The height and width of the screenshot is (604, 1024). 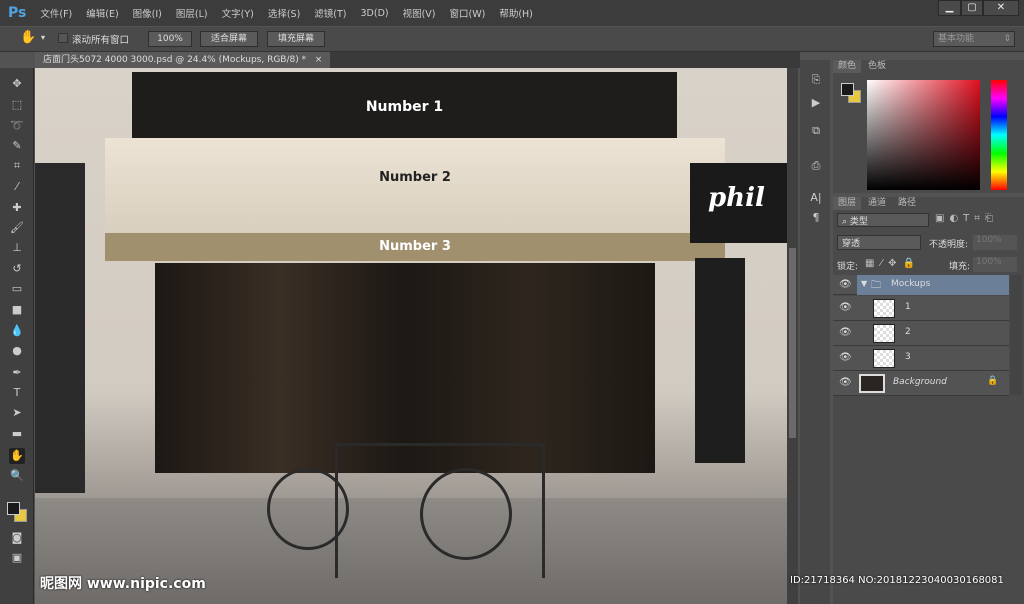 What do you see at coordinates (170, 39) in the screenshot?
I see `zoom-100-button: 100%` at bounding box center [170, 39].